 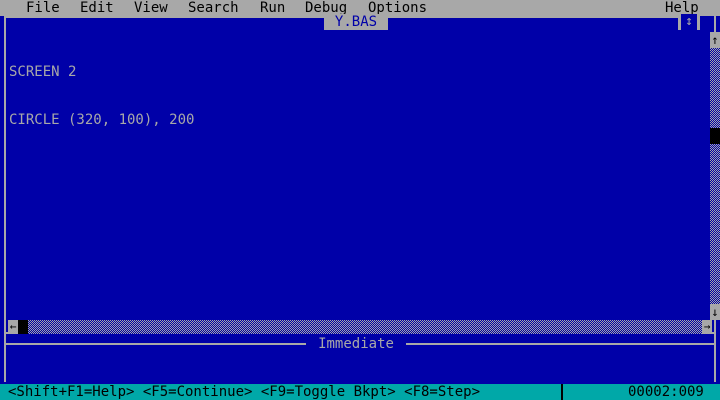 What do you see at coordinates (23, 327) in the screenshot?
I see `horizontal-scroll-thumb` at bounding box center [23, 327].